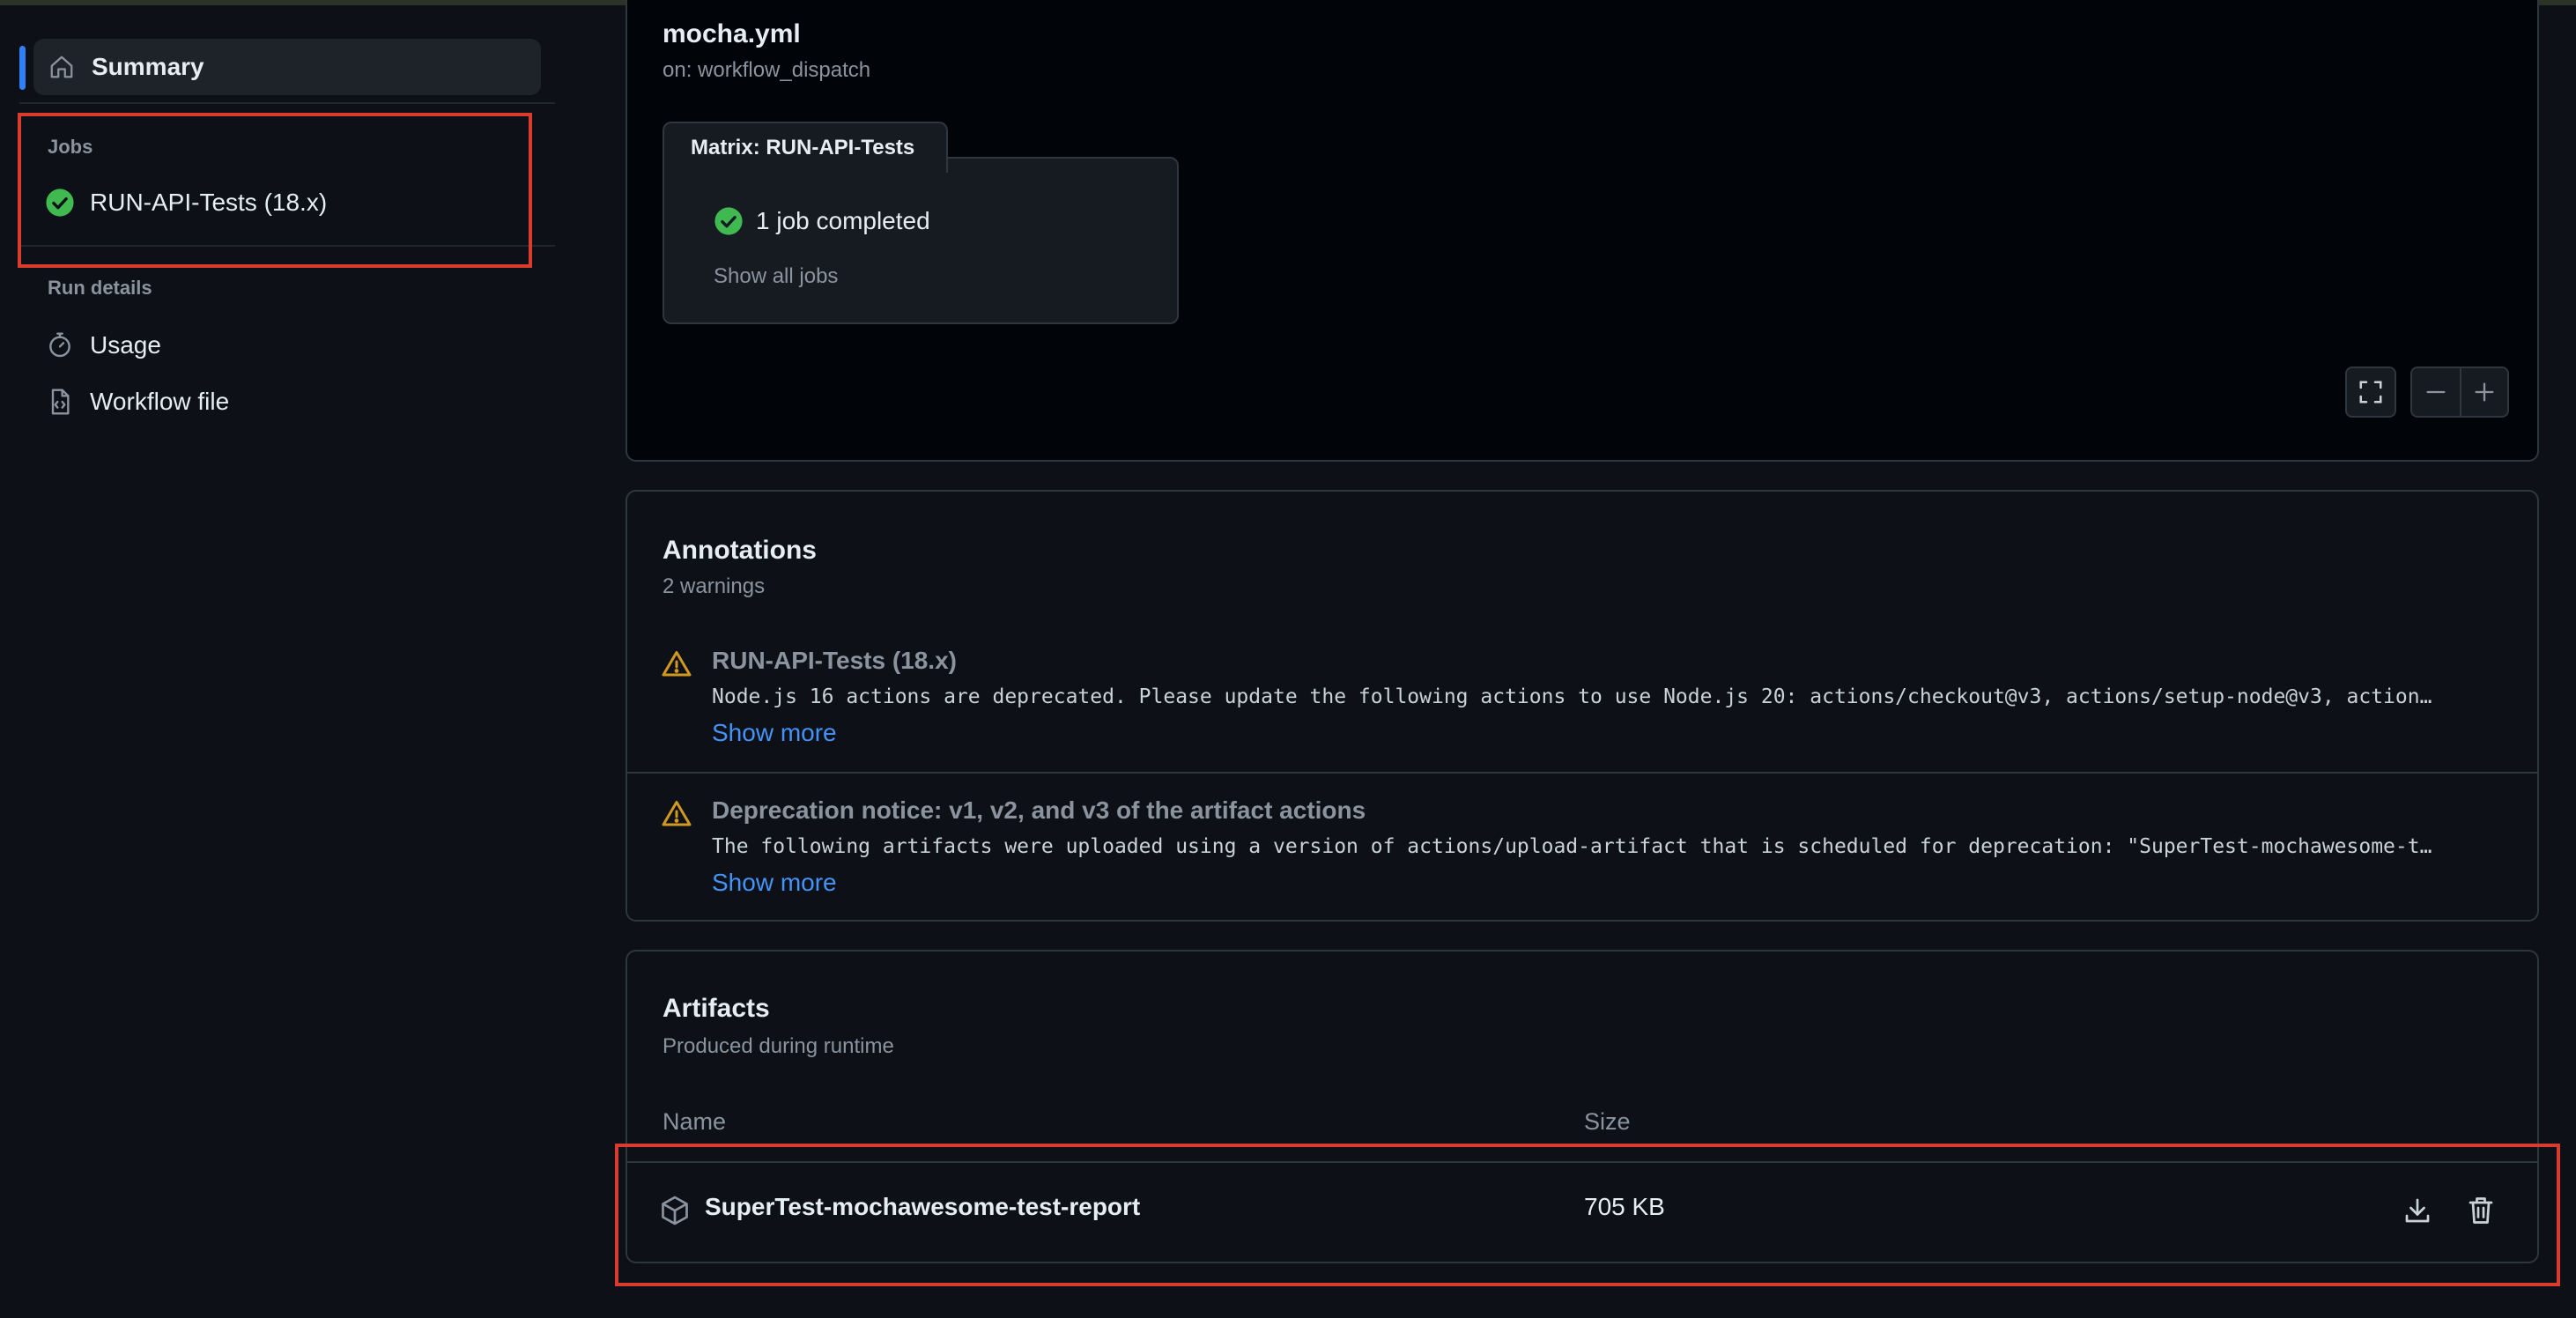  I want to click on sidebar-item-summary: Summary, so click(287, 67).